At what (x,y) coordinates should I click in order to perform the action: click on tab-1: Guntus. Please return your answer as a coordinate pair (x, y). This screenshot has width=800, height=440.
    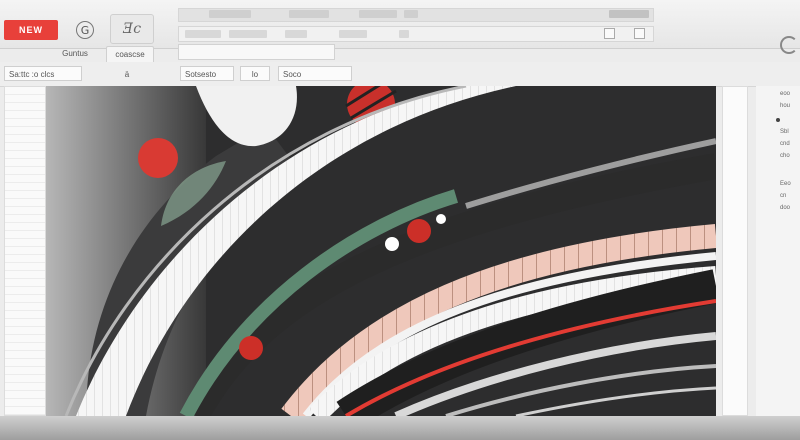
    Looking at the image, I should click on (75, 54).